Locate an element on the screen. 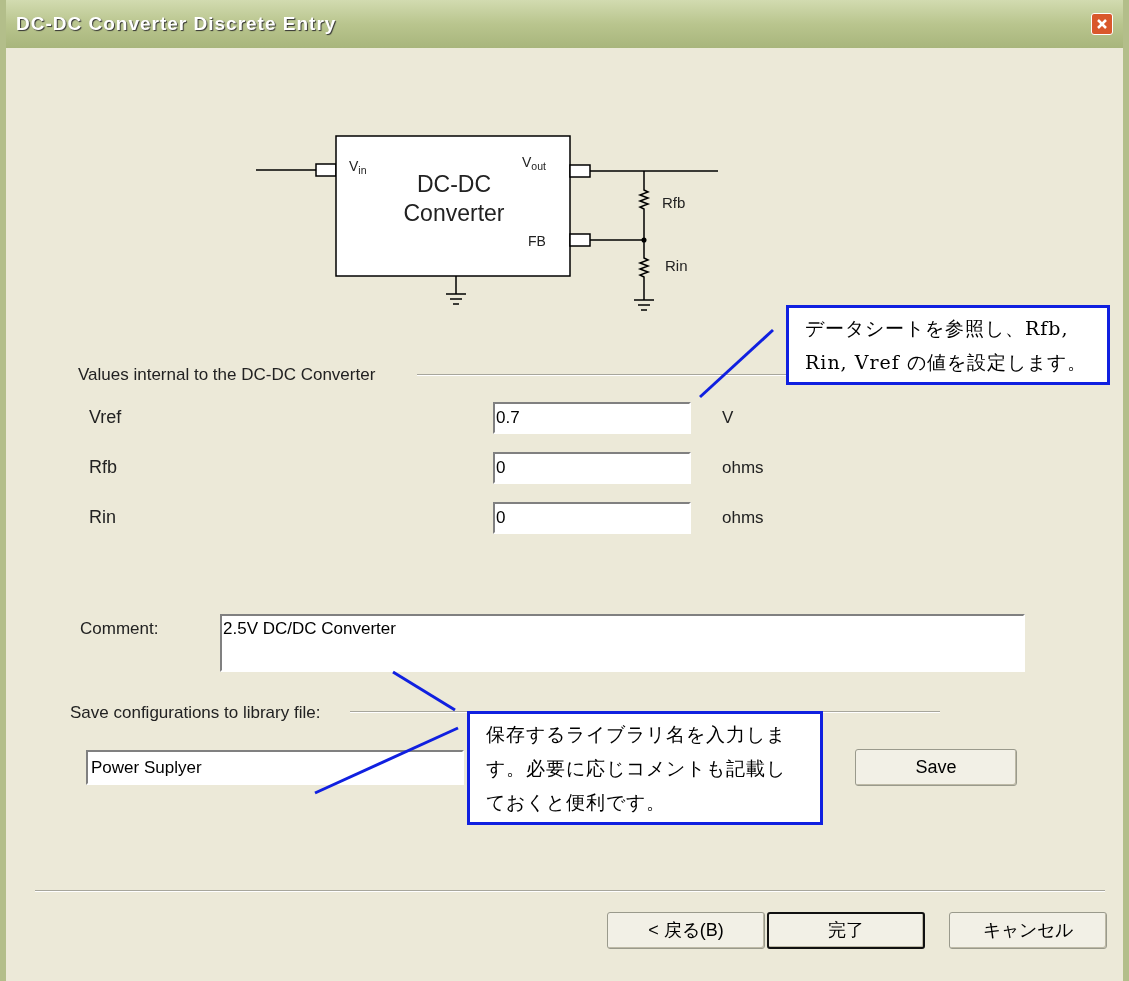 This screenshot has height=981, width=1129. field-label: Vref is located at coordinates (106, 417).